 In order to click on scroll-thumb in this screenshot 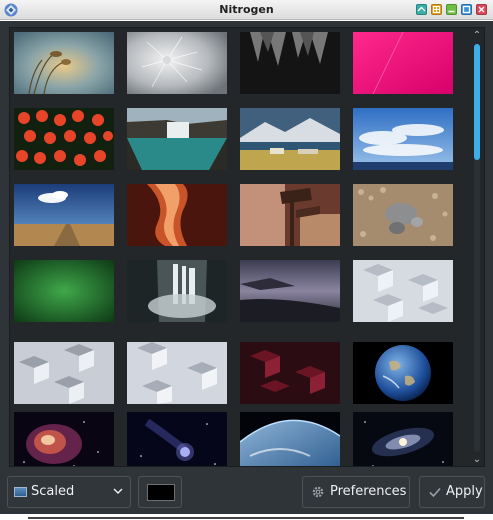, I will do `click(477, 102)`.